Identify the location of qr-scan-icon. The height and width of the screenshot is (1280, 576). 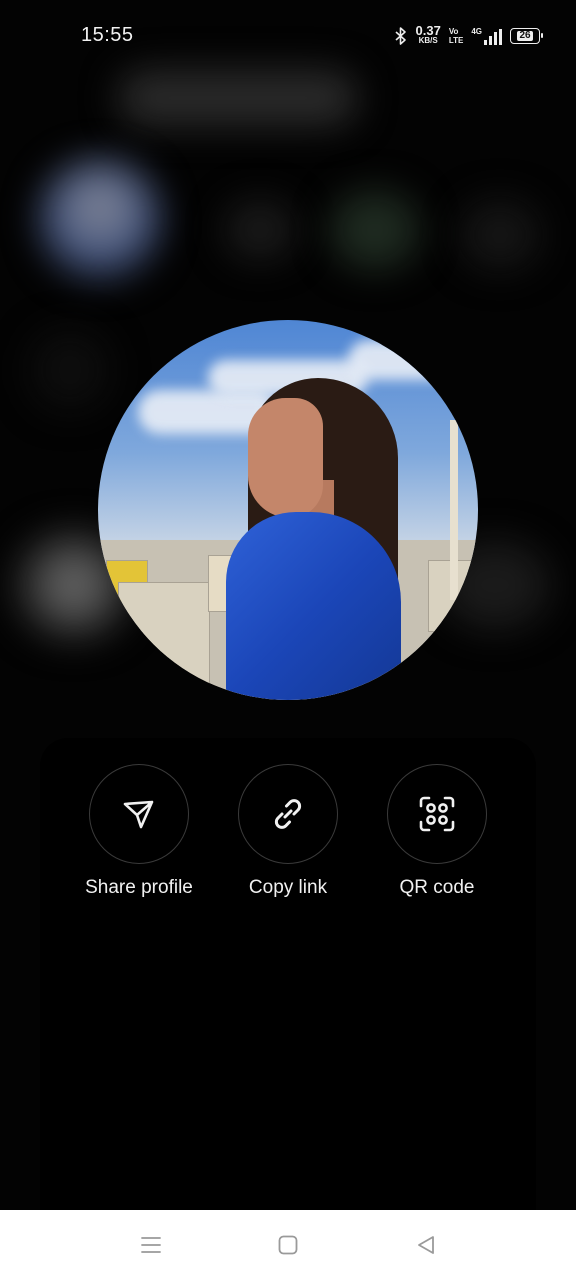
(437, 814).